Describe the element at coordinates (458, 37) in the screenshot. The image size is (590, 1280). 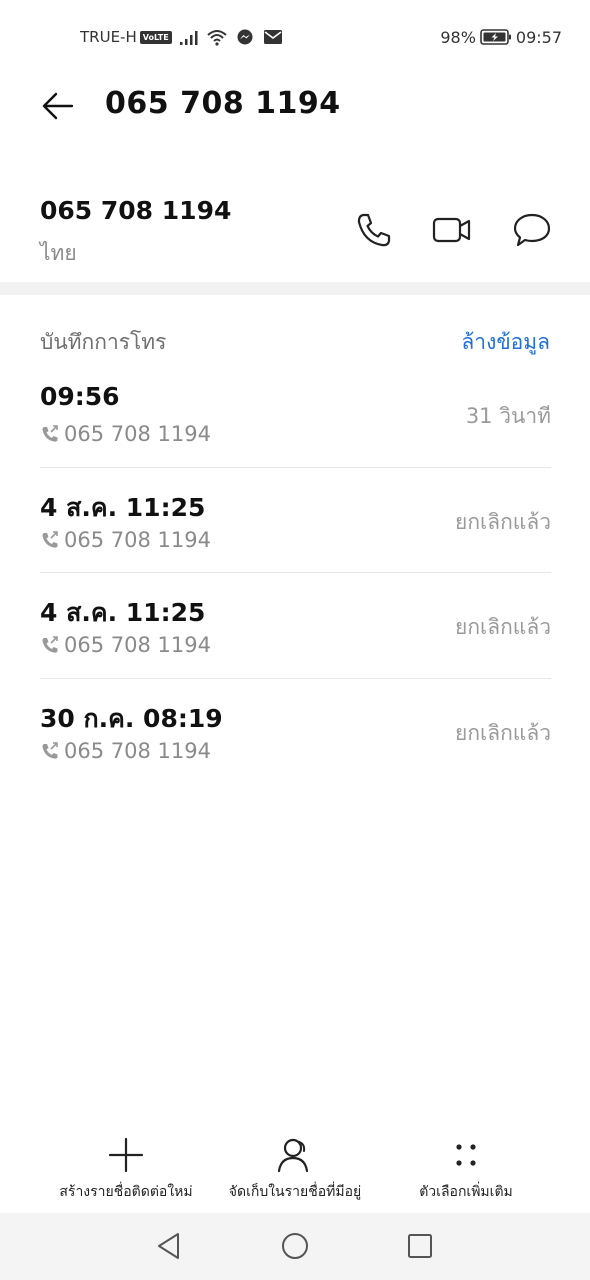
I see `battery-percent: 98%` at that location.